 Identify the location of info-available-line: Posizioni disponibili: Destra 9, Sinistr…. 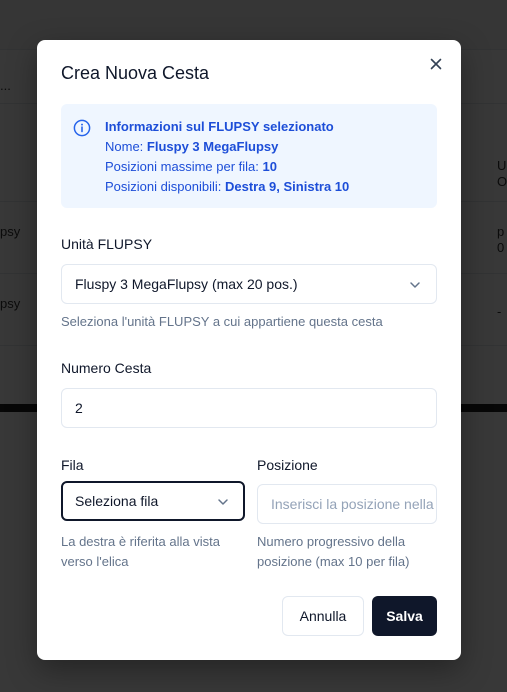
(227, 187).